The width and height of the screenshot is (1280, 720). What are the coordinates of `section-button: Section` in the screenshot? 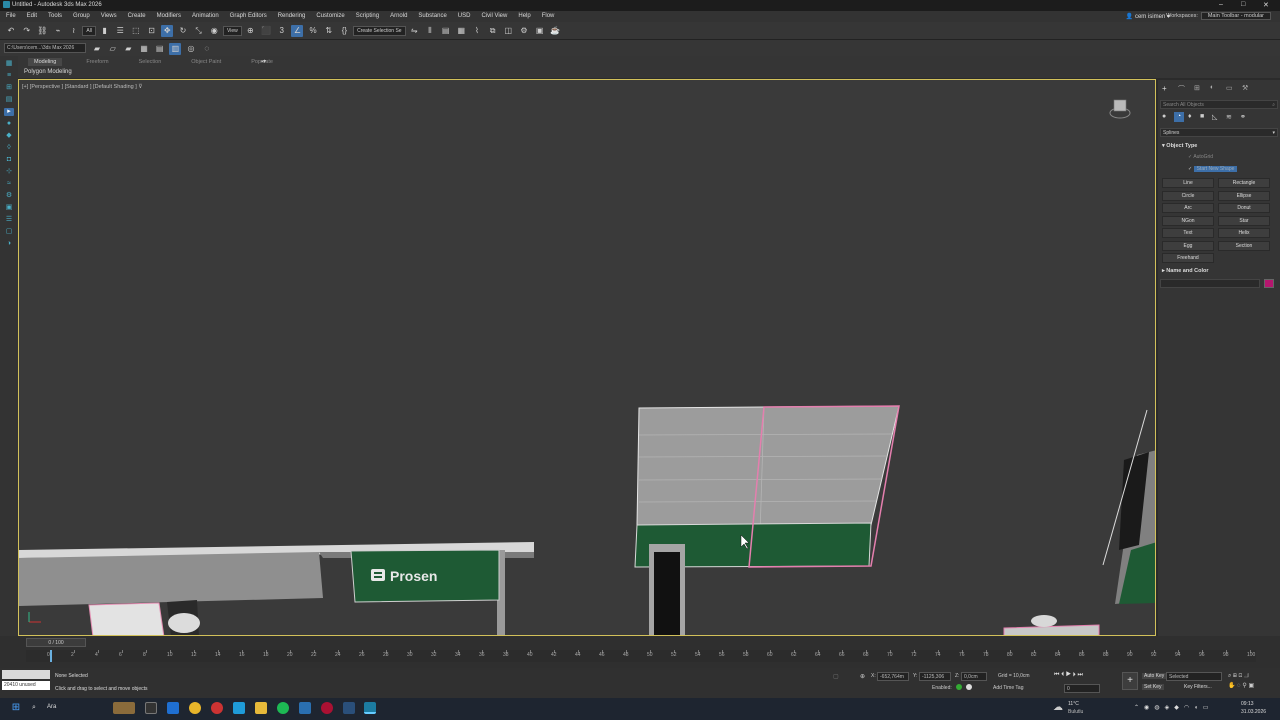 It's located at (1244, 245).